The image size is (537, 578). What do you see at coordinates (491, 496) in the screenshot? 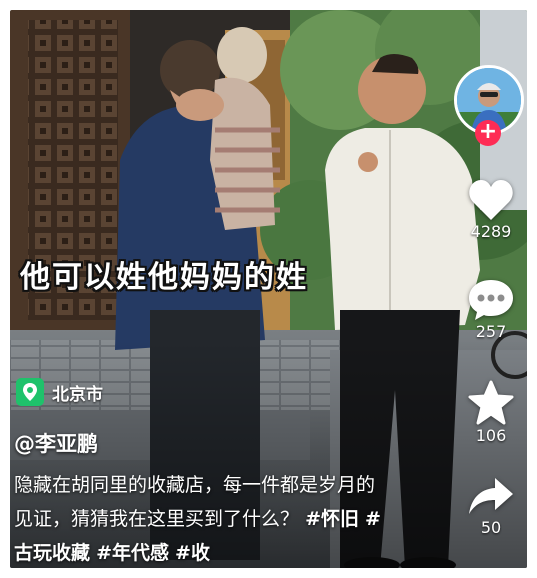
I see `share-arrow-icon` at bounding box center [491, 496].